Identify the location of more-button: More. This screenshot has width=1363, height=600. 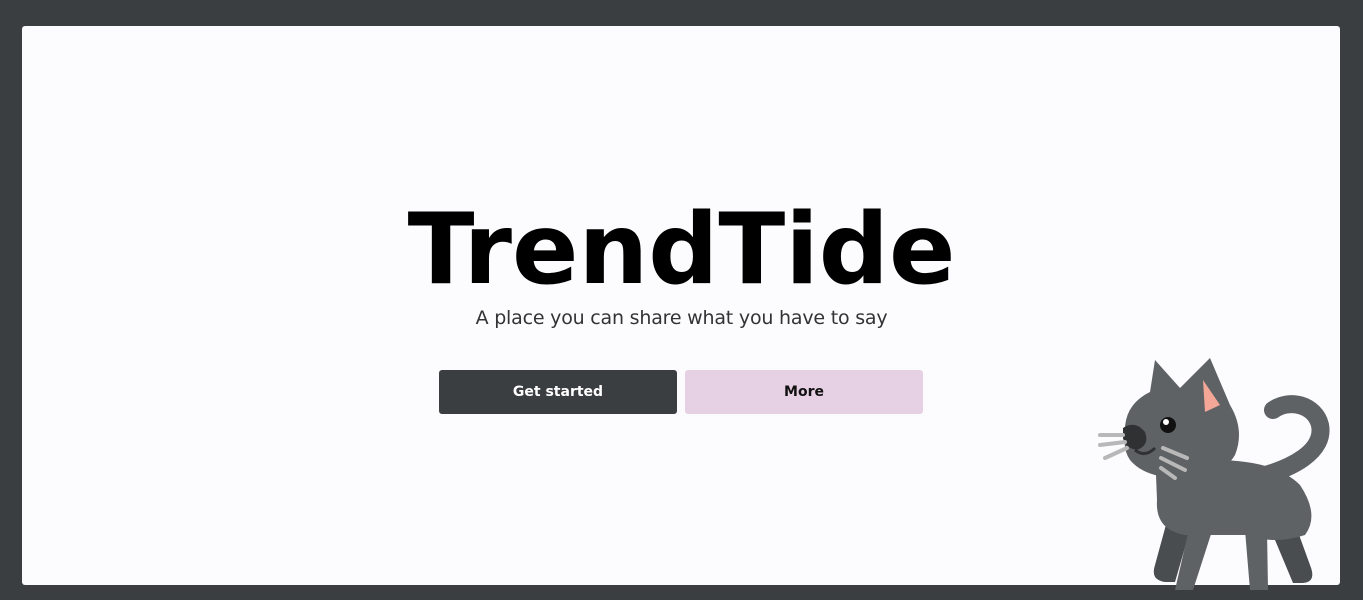
(804, 392).